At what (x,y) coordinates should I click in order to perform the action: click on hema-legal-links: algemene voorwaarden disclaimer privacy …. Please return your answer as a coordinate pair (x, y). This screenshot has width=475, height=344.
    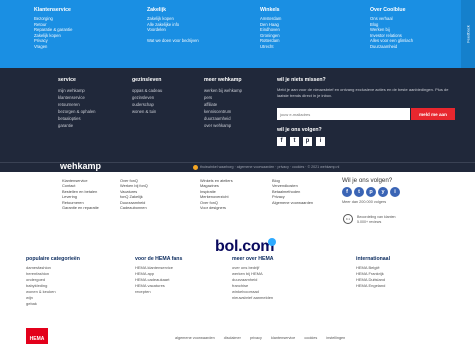
    Looking at the image, I should click on (264, 338).